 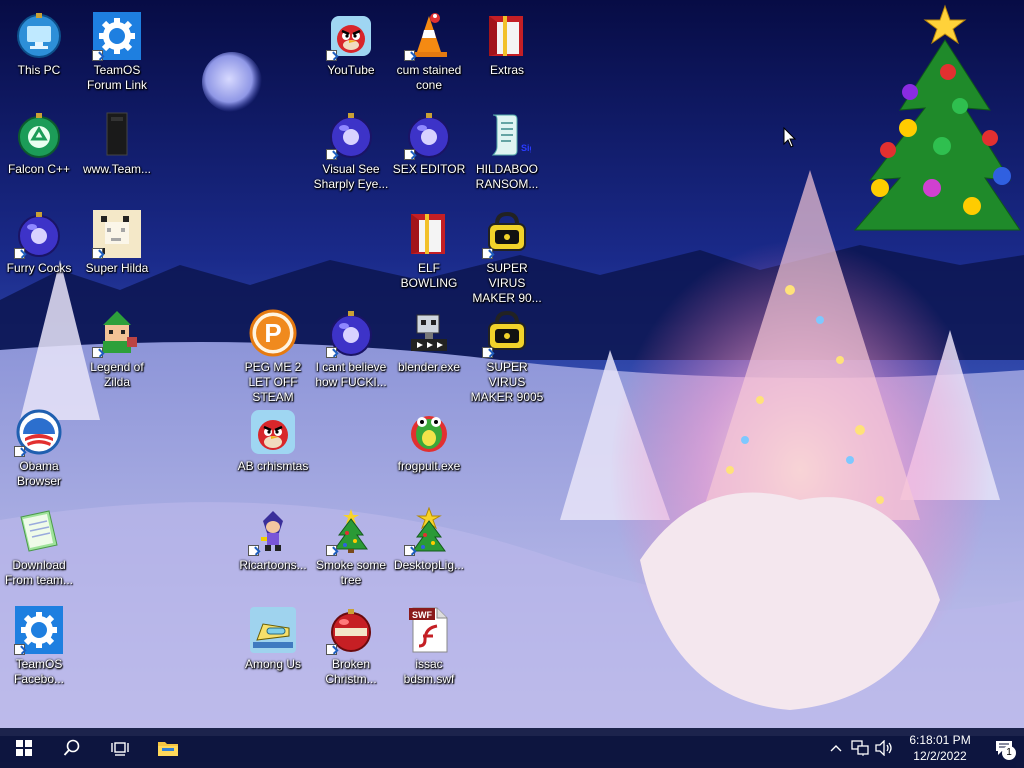 What do you see at coordinates (351, 551) in the screenshot?
I see `desktop-icon-smoke-some-tree: Smoke some tree` at bounding box center [351, 551].